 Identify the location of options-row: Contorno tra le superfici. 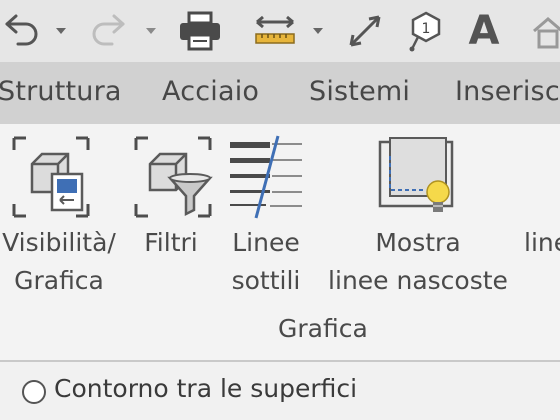
(280, 391).